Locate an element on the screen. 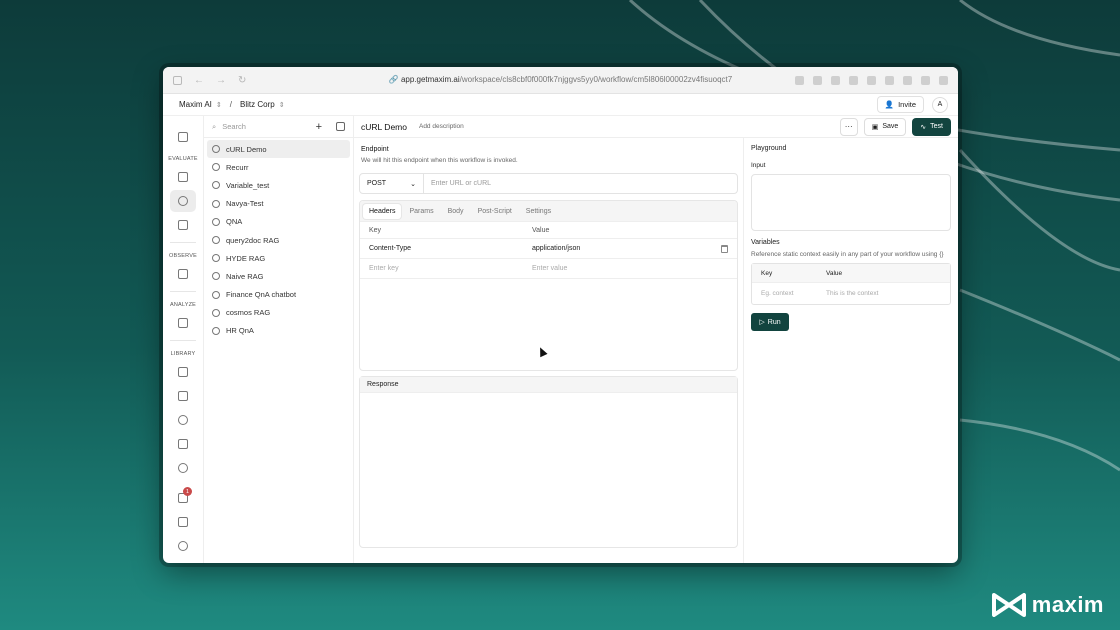 The image size is (1120, 630). workflow-search: ⌕ Search + is located at coordinates (278, 127).